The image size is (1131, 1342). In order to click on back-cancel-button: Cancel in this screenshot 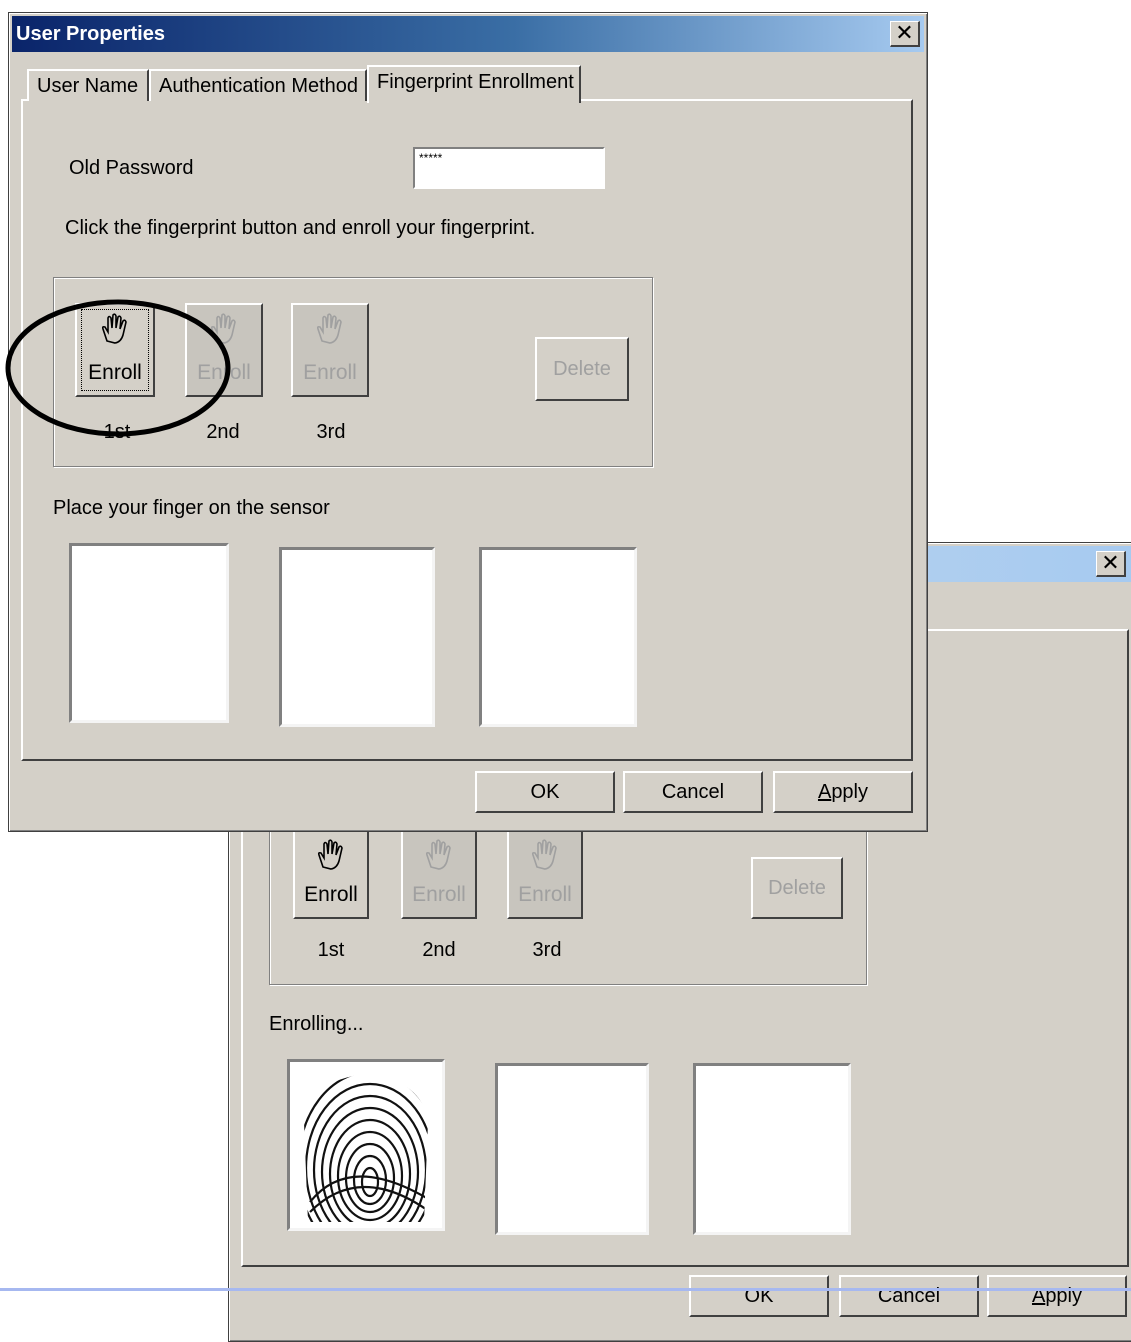, I will do `click(909, 1296)`.